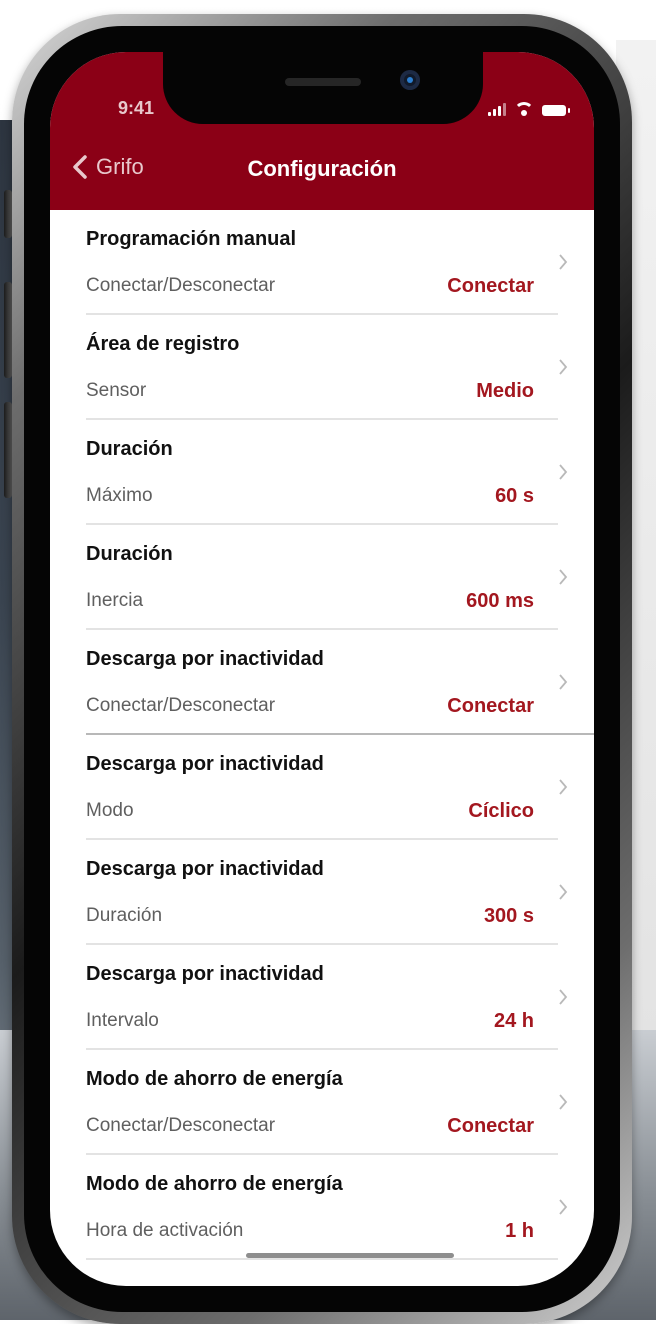 This screenshot has width=656, height=1324. What do you see at coordinates (514, 496) in the screenshot?
I see `row-value: 60 s` at bounding box center [514, 496].